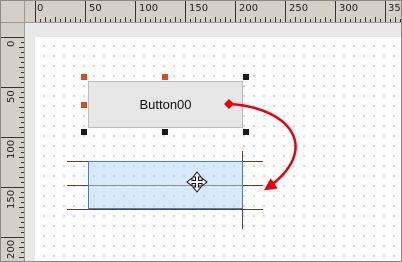  I want to click on ruler-label-50: 50, so click(95, 8).